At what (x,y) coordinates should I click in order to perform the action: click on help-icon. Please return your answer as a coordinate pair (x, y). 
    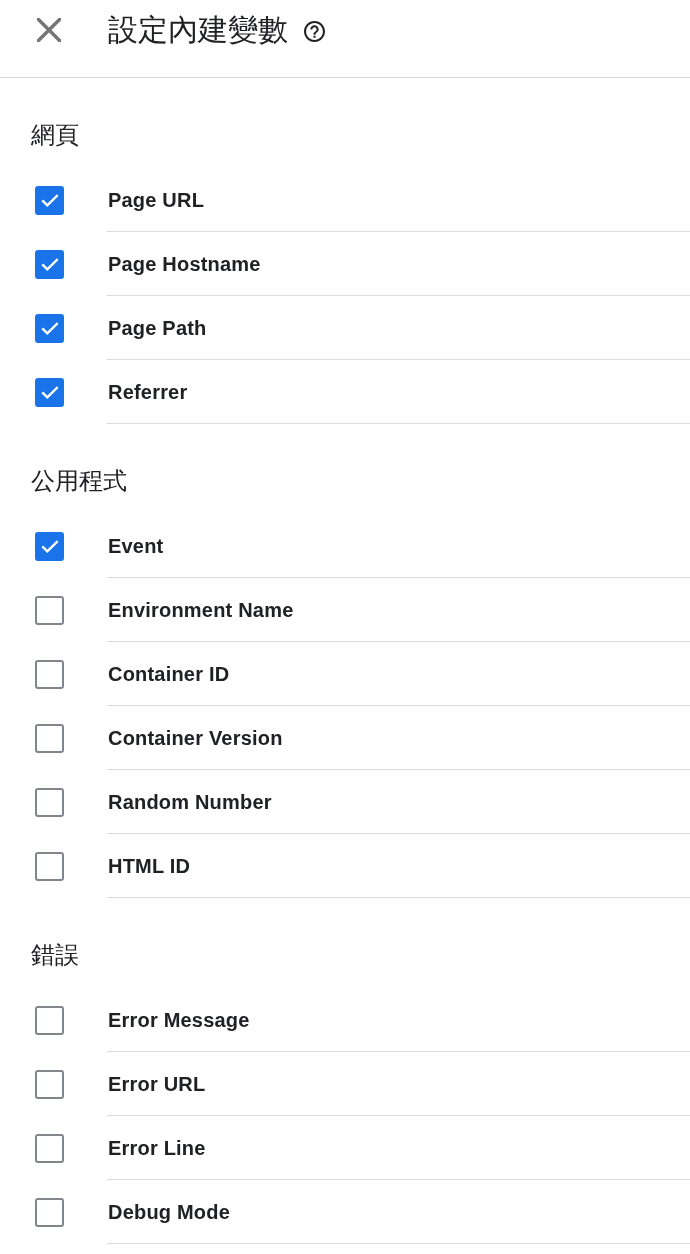
    Looking at the image, I should click on (314, 31).